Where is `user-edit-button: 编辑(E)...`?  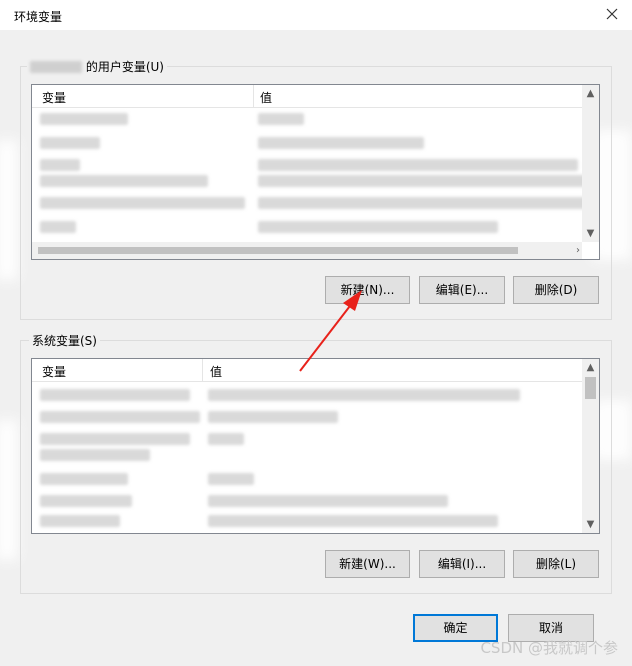 user-edit-button: 编辑(E)... is located at coordinates (462, 290).